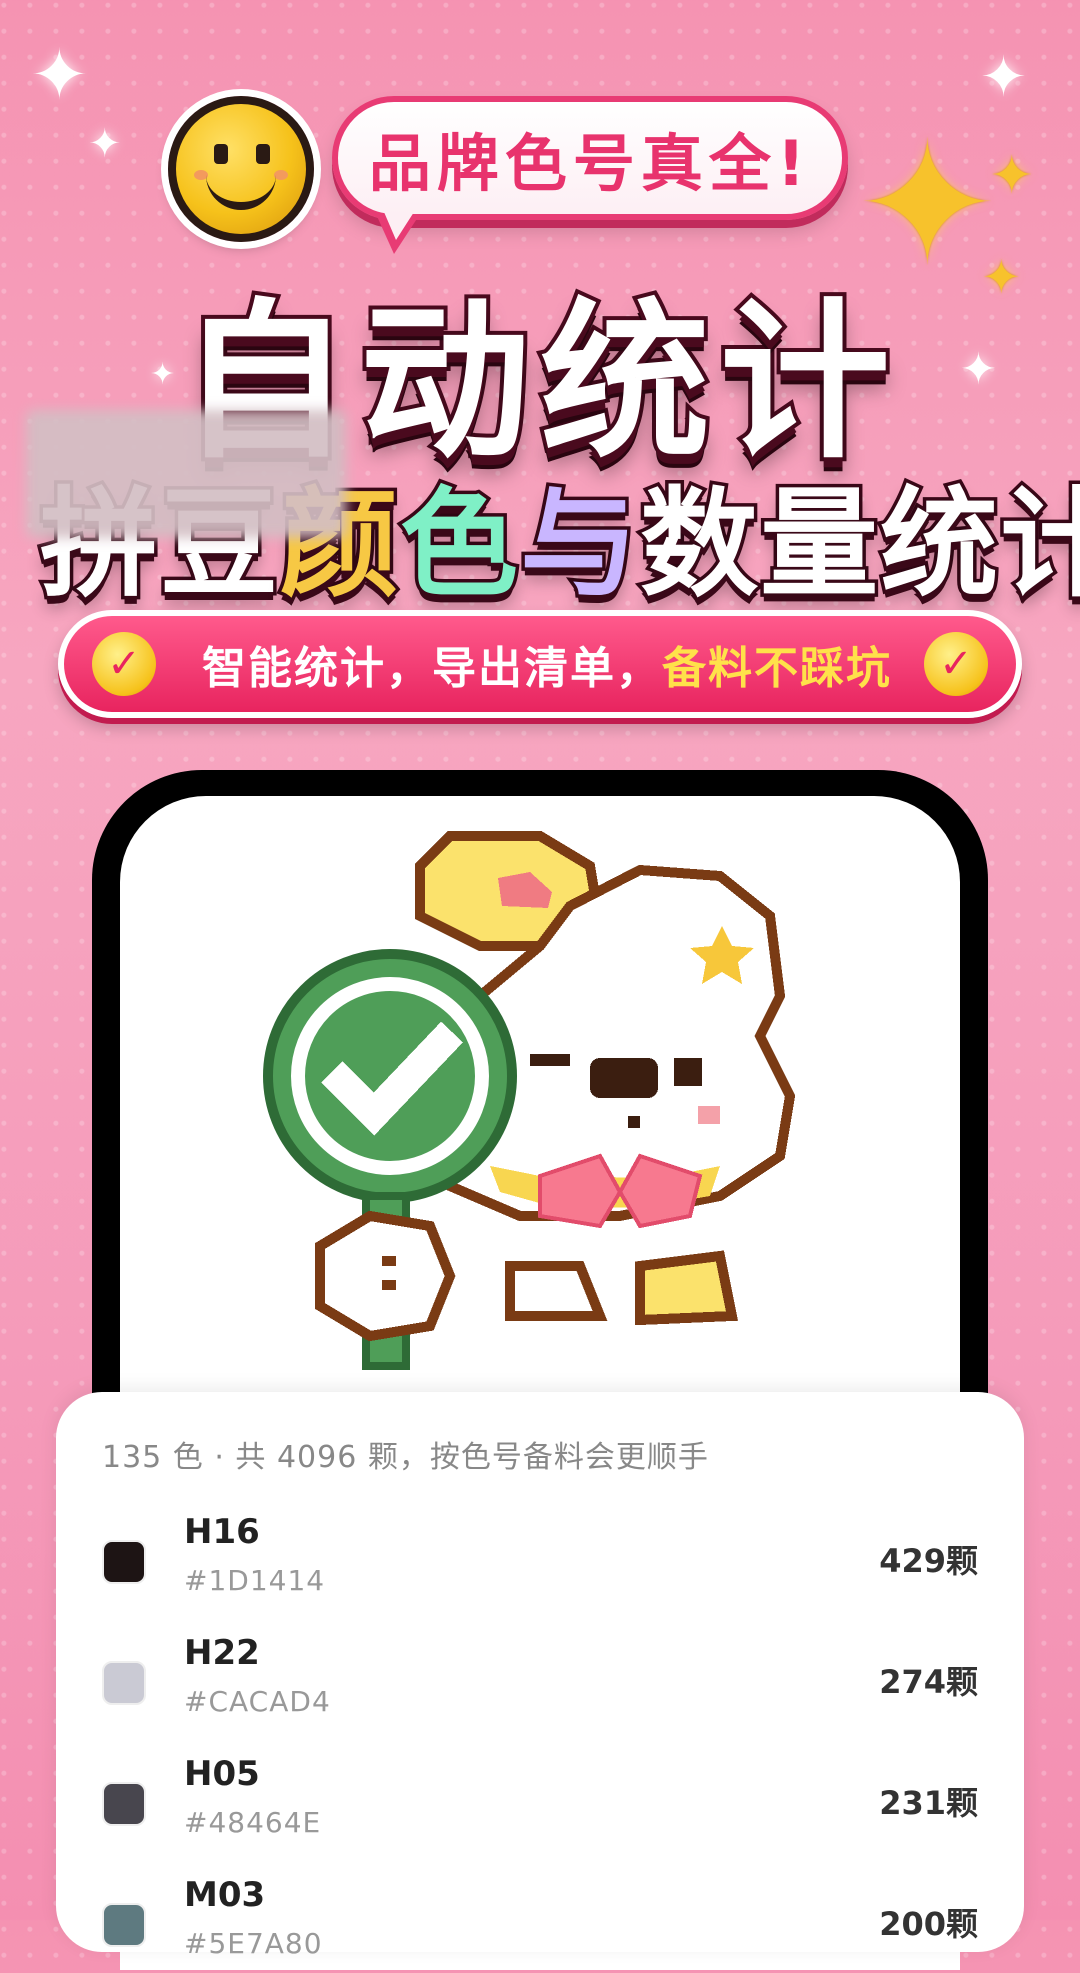 This screenshot has width=1080, height=1973. Describe the element at coordinates (222, 1532) in the screenshot. I see `color-code: H16` at that location.